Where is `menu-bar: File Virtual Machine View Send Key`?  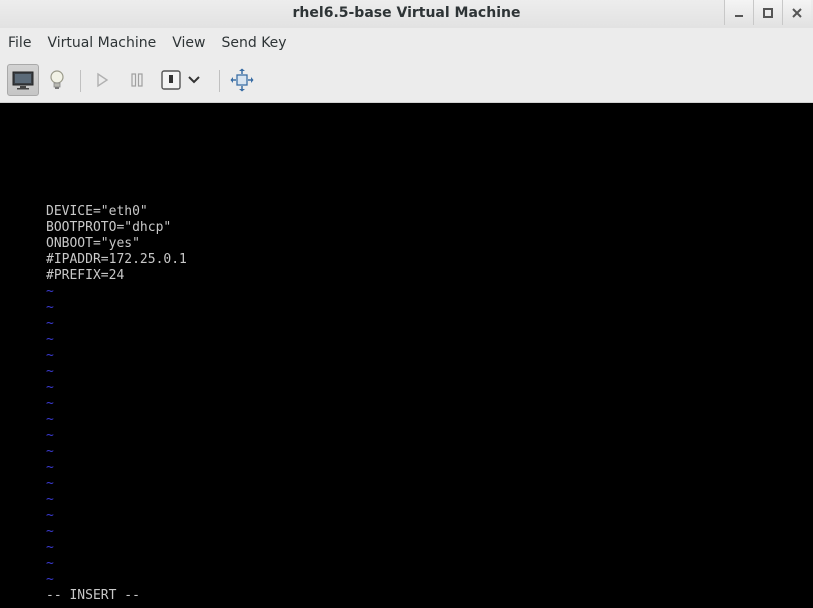
menu-bar: File Virtual Machine View Send Key is located at coordinates (406, 43).